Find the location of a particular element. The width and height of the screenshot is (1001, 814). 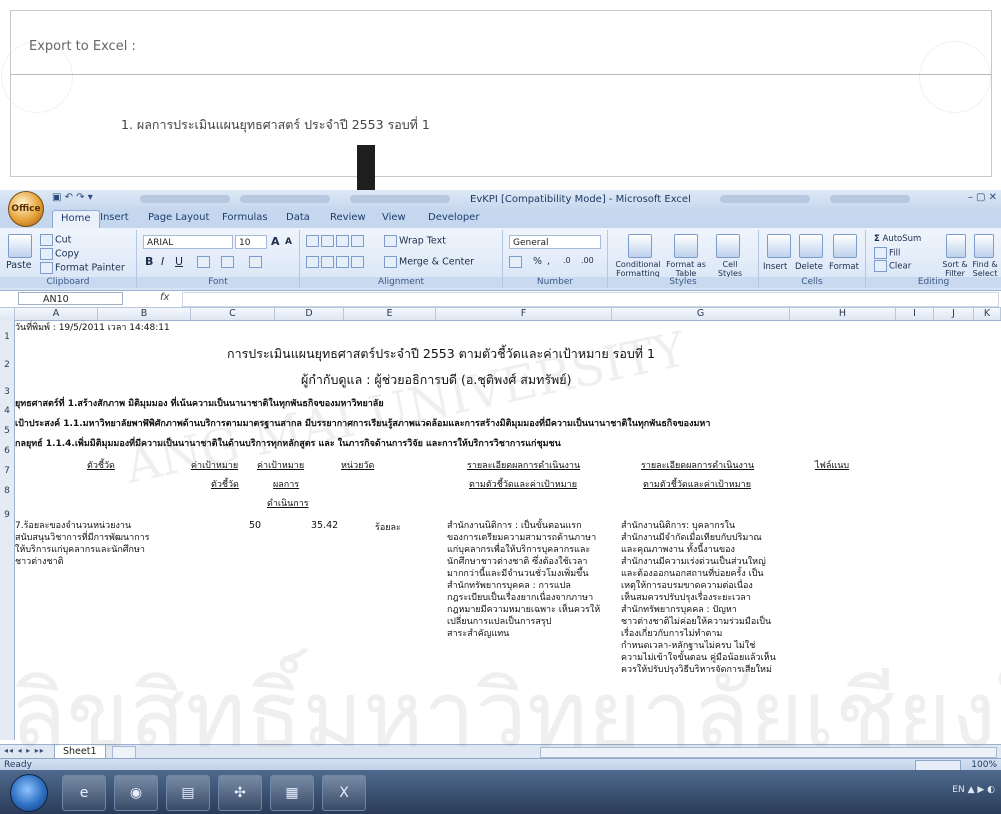

comma-button: , is located at coordinates (548, 261).